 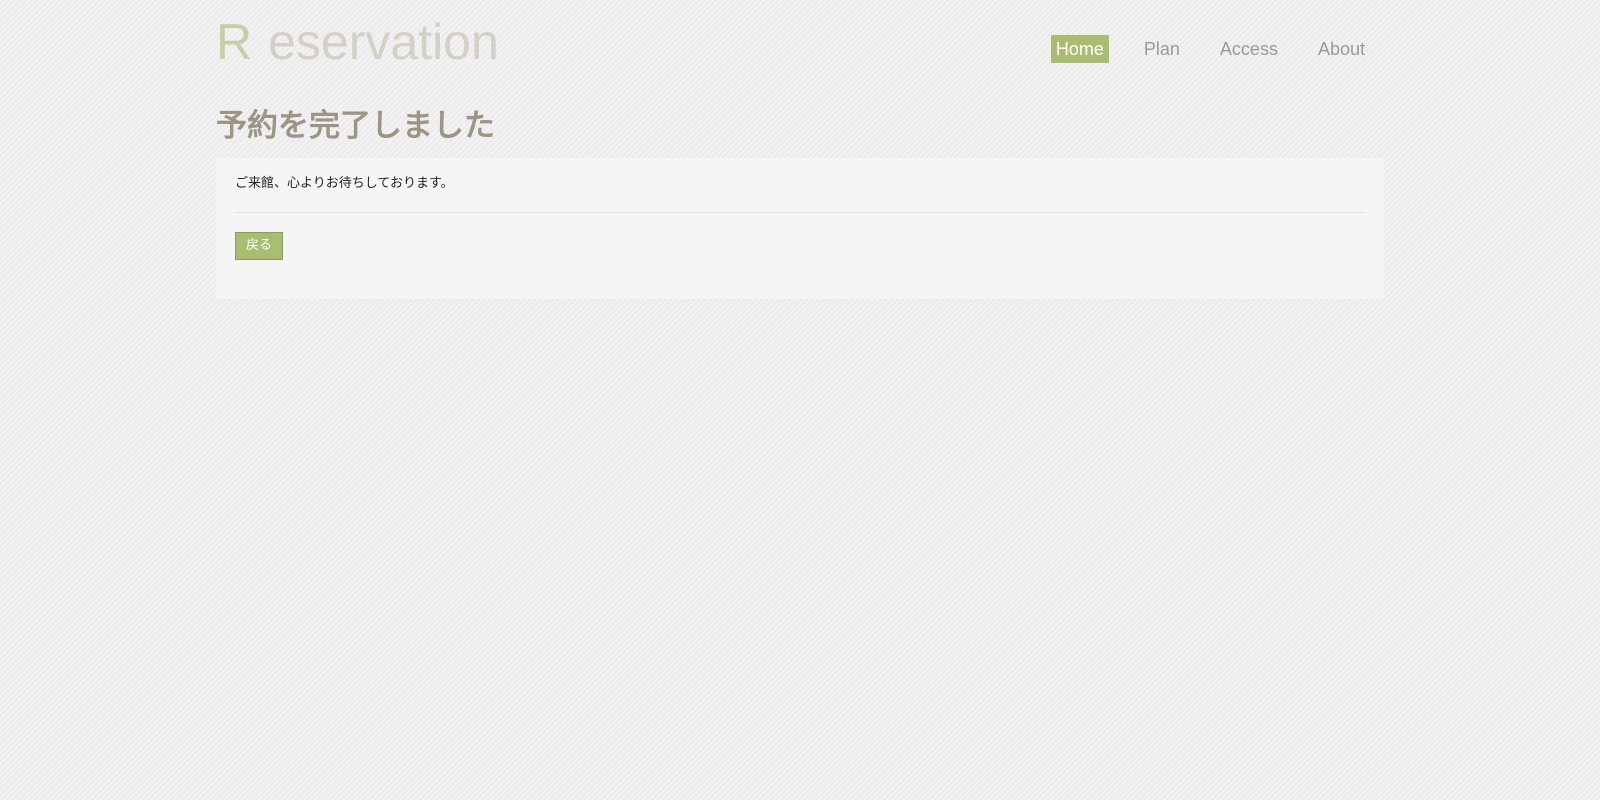 I want to click on confirmation-message: ご来館、心よりお待ちしております。, so click(x=344, y=183).